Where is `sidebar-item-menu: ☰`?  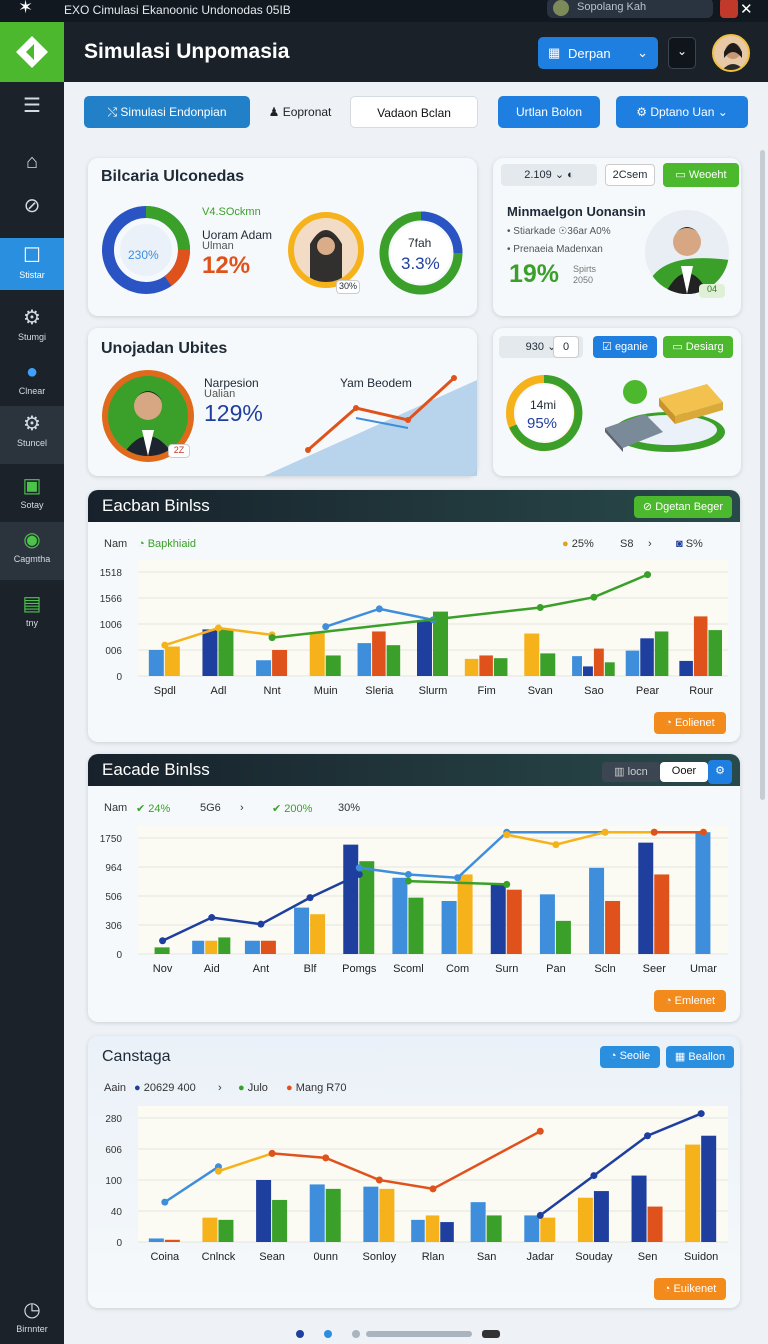 sidebar-item-menu: ☰ is located at coordinates (32, 117).